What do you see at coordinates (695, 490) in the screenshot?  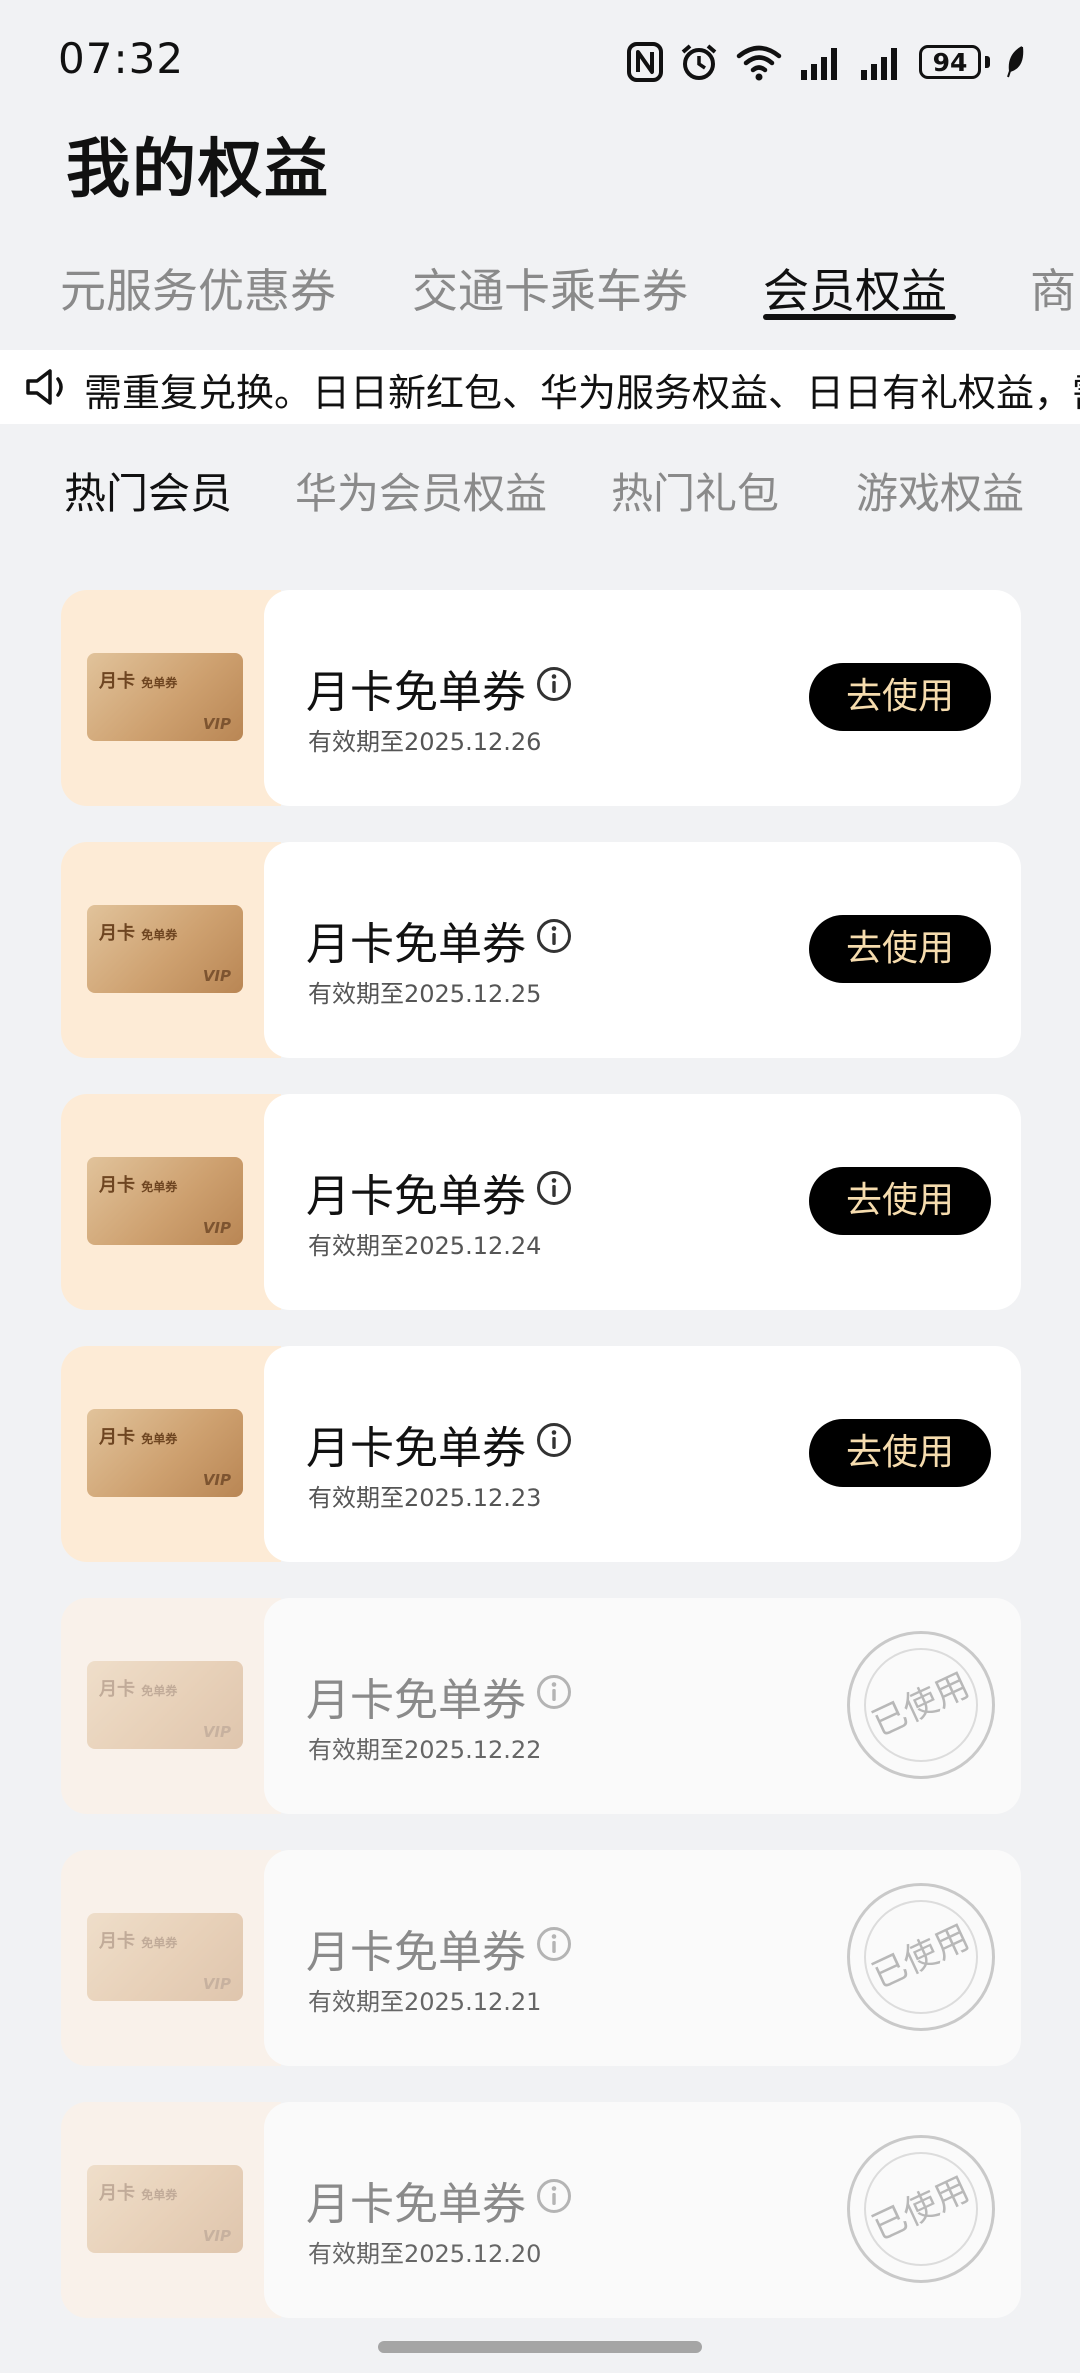 I see `subtab-hot-gifts: 热门礼包` at bounding box center [695, 490].